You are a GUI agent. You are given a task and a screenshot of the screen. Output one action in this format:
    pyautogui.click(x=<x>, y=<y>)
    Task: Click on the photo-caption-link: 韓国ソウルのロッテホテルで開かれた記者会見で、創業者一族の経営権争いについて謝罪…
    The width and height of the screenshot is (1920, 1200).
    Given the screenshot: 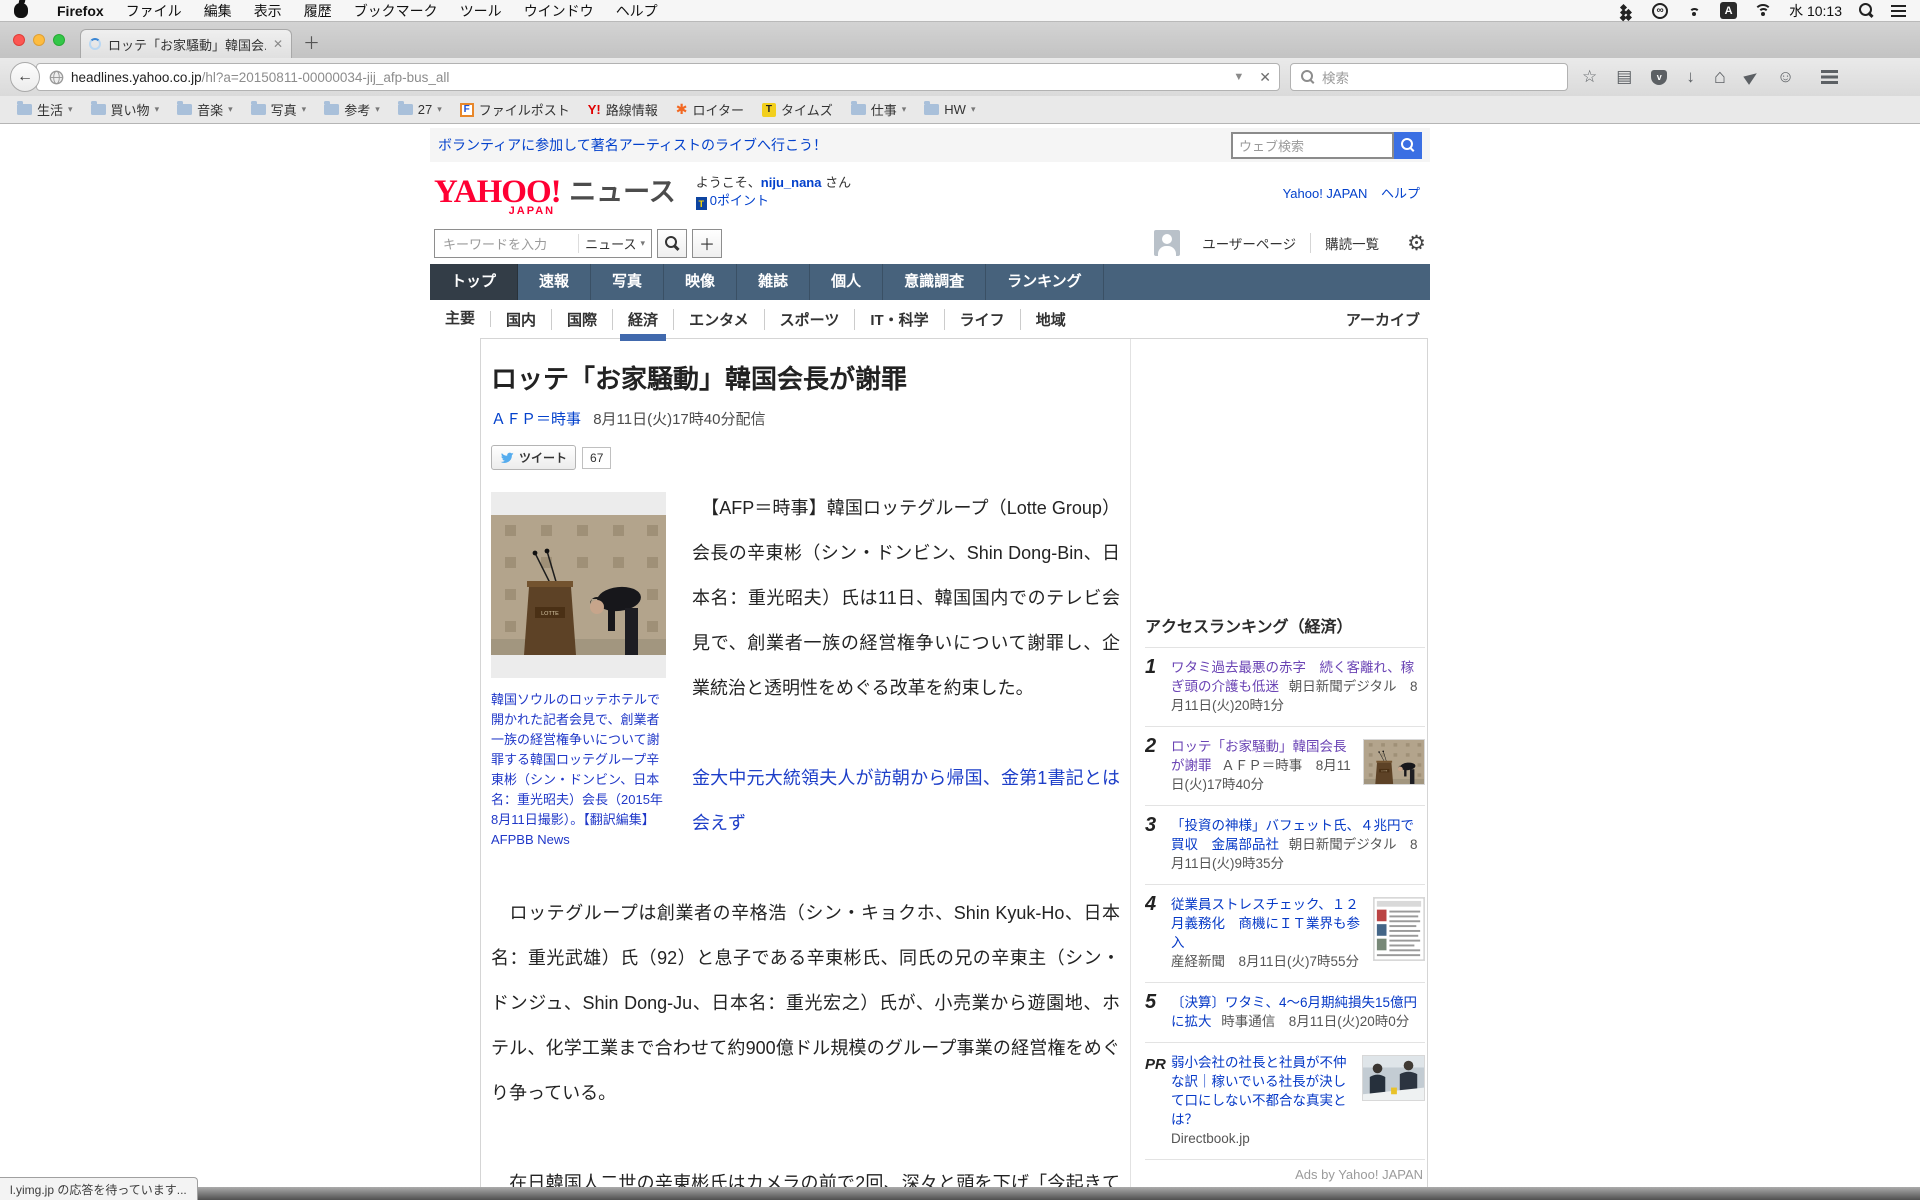 What is the action you would take?
    pyautogui.click(x=578, y=770)
    